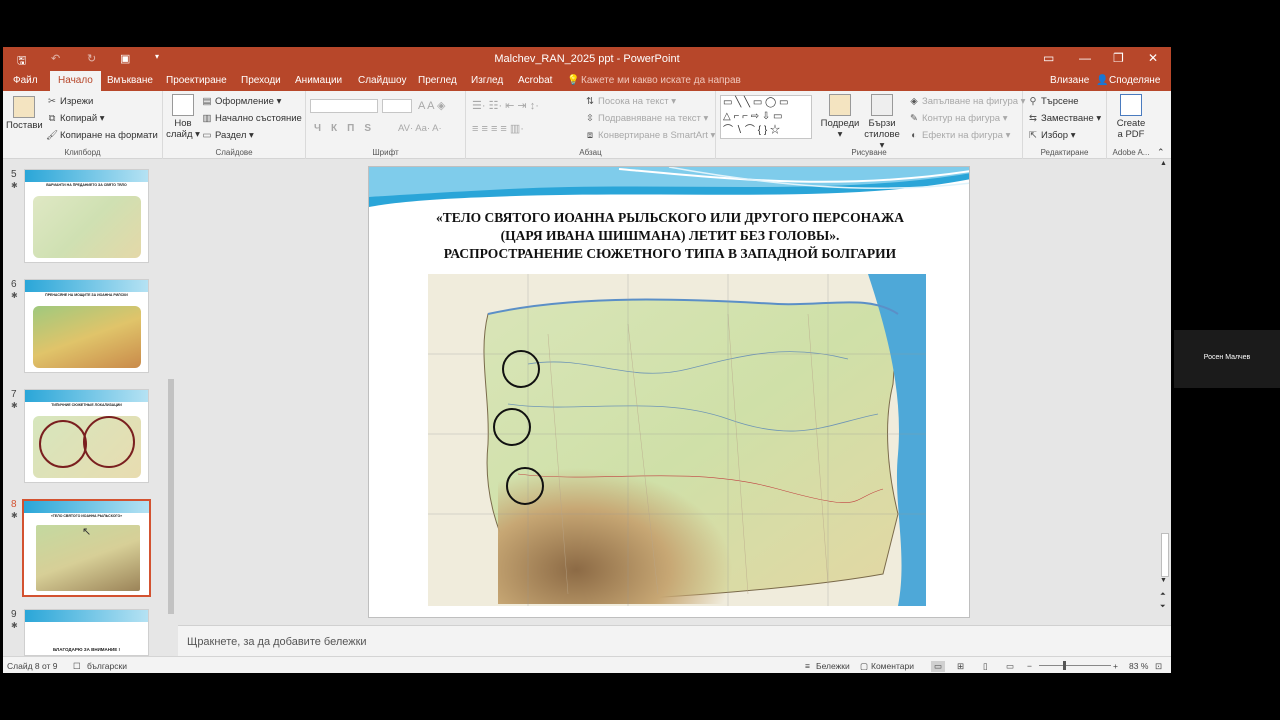 The image size is (1280, 720). What do you see at coordinates (1138, 666) in the screenshot?
I see `zoom-level: 83 %` at bounding box center [1138, 666].